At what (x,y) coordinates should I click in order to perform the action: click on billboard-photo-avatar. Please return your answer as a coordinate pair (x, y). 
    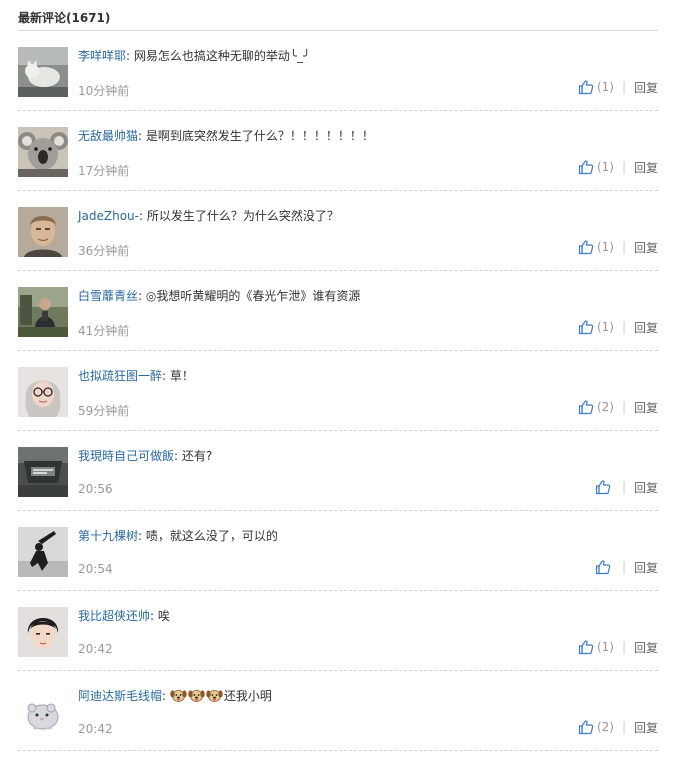
    Looking at the image, I should click on (43, 472).